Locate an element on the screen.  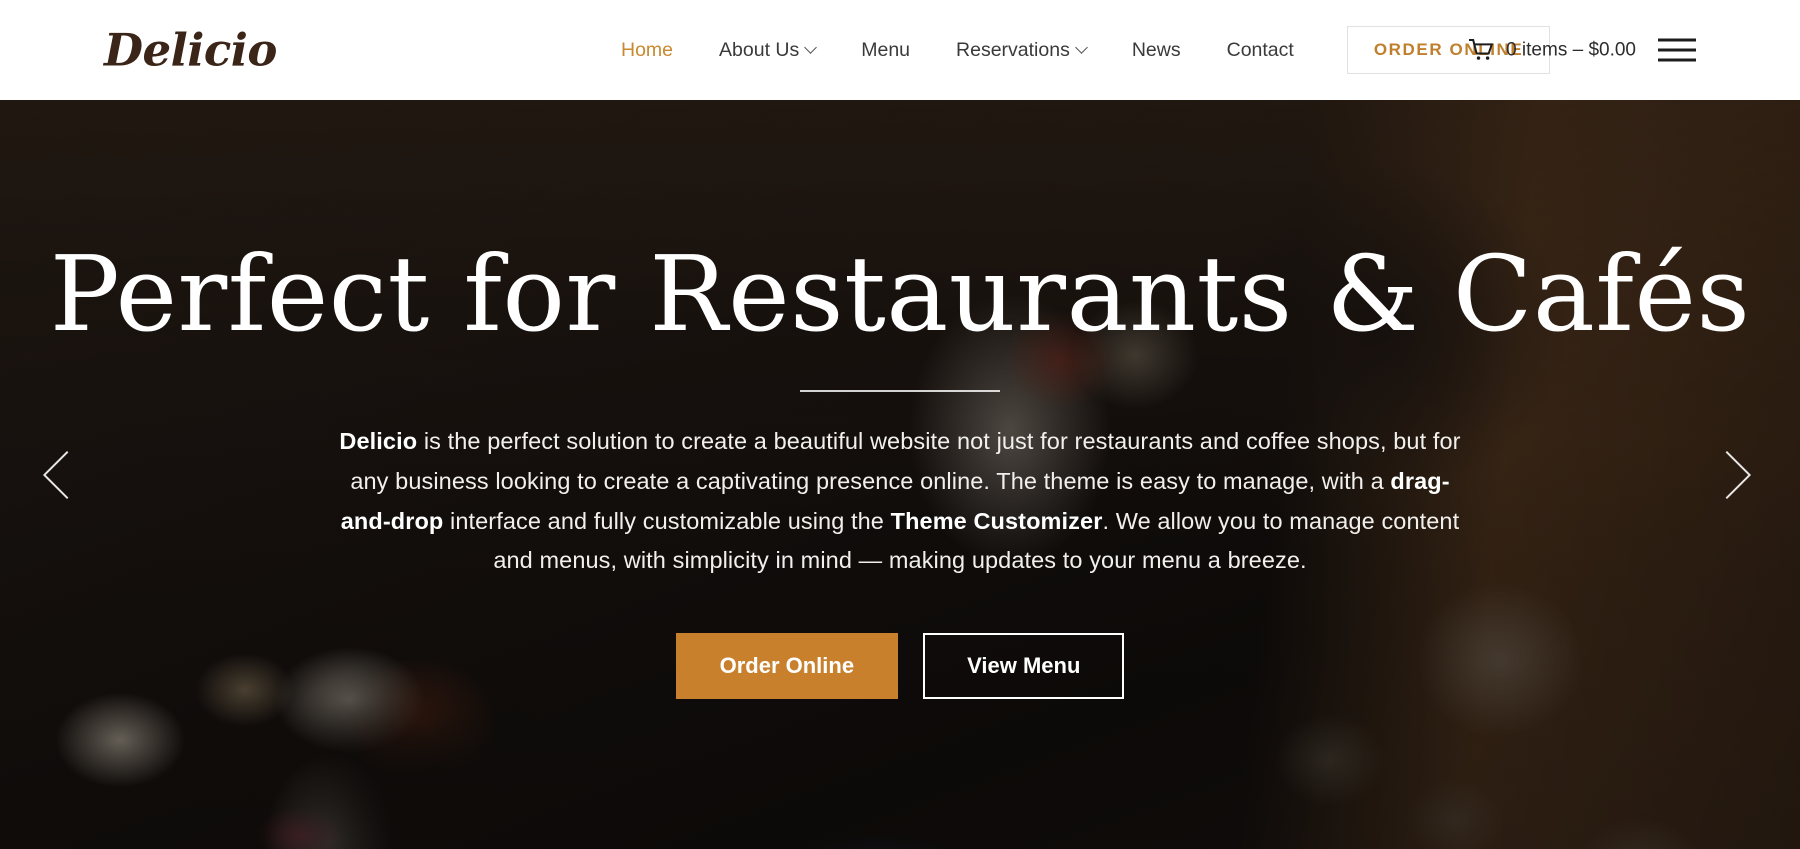
nav-item-reservations: Reservations is located at coordinates (1021, 50).